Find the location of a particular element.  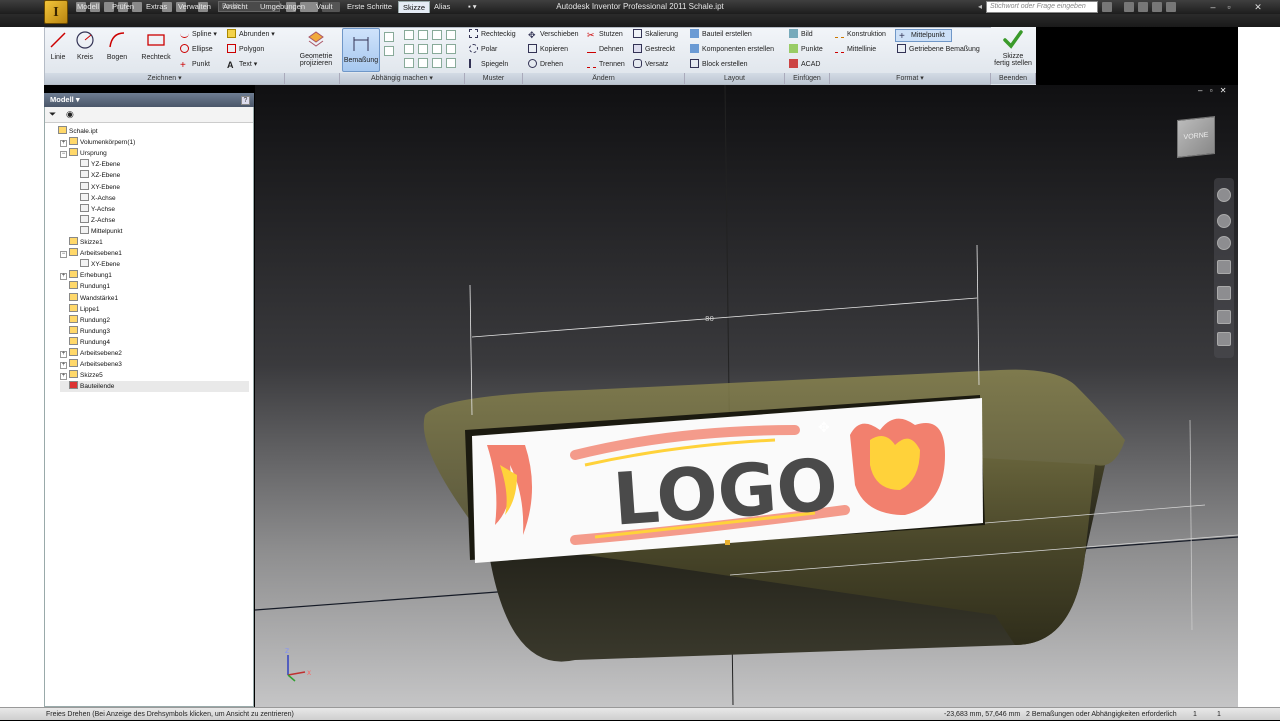

tree-item: − Ursprung is located at coordinates (83, 153).